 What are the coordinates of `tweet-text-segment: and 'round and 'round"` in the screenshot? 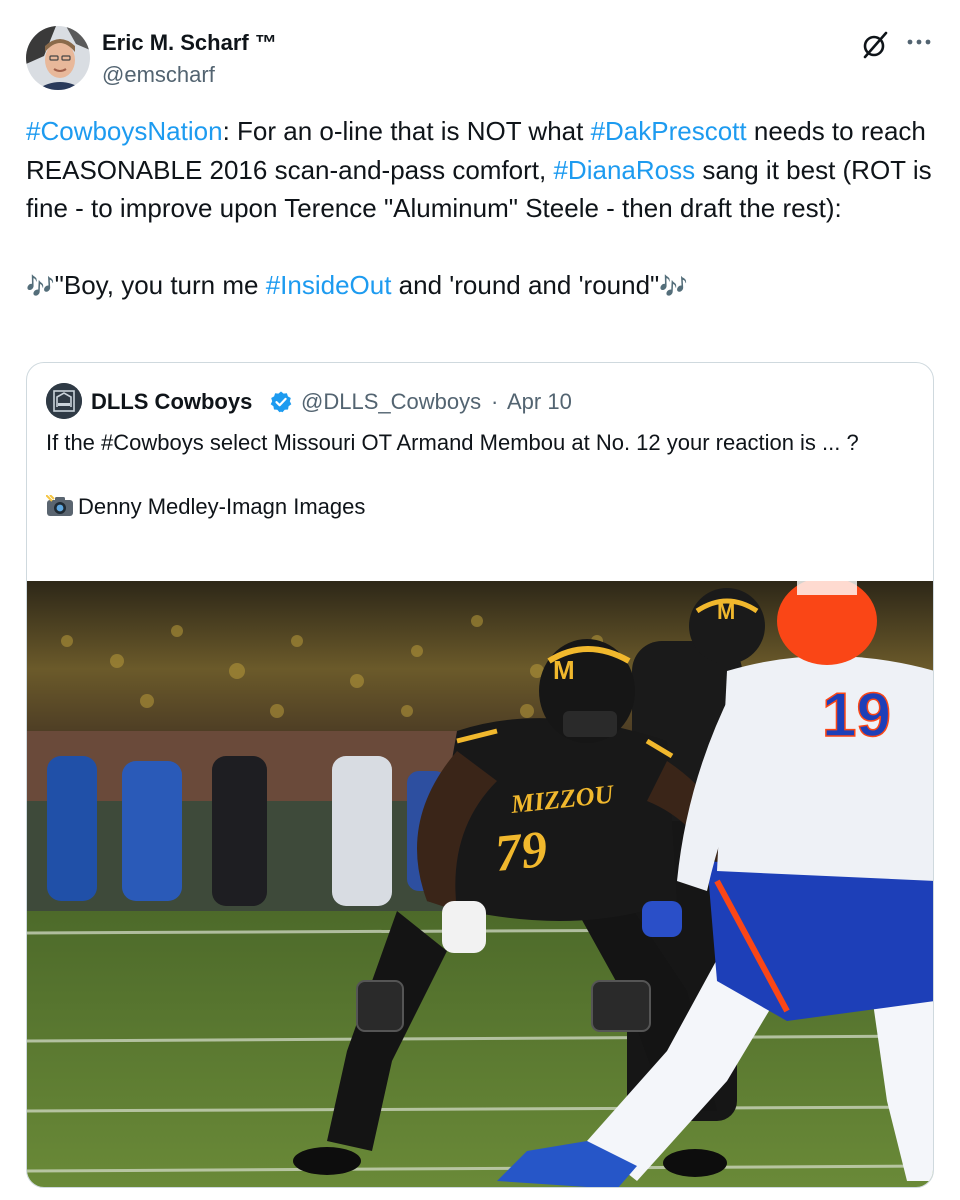 It's located at (525, 285).